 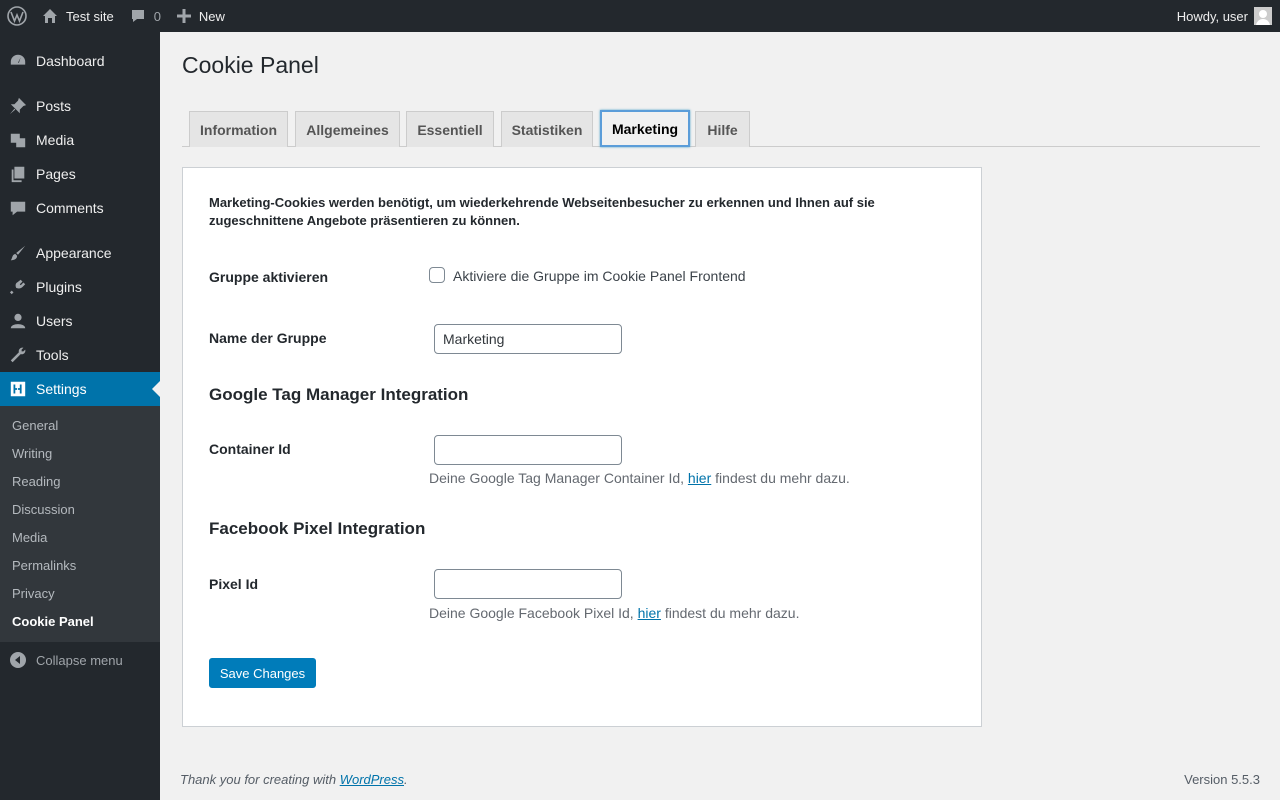 What do you see at coordinates (347, 129) in the screenshot?
I see `tab-allgemeines: Allgemeines` at bounding box center [347, 129].